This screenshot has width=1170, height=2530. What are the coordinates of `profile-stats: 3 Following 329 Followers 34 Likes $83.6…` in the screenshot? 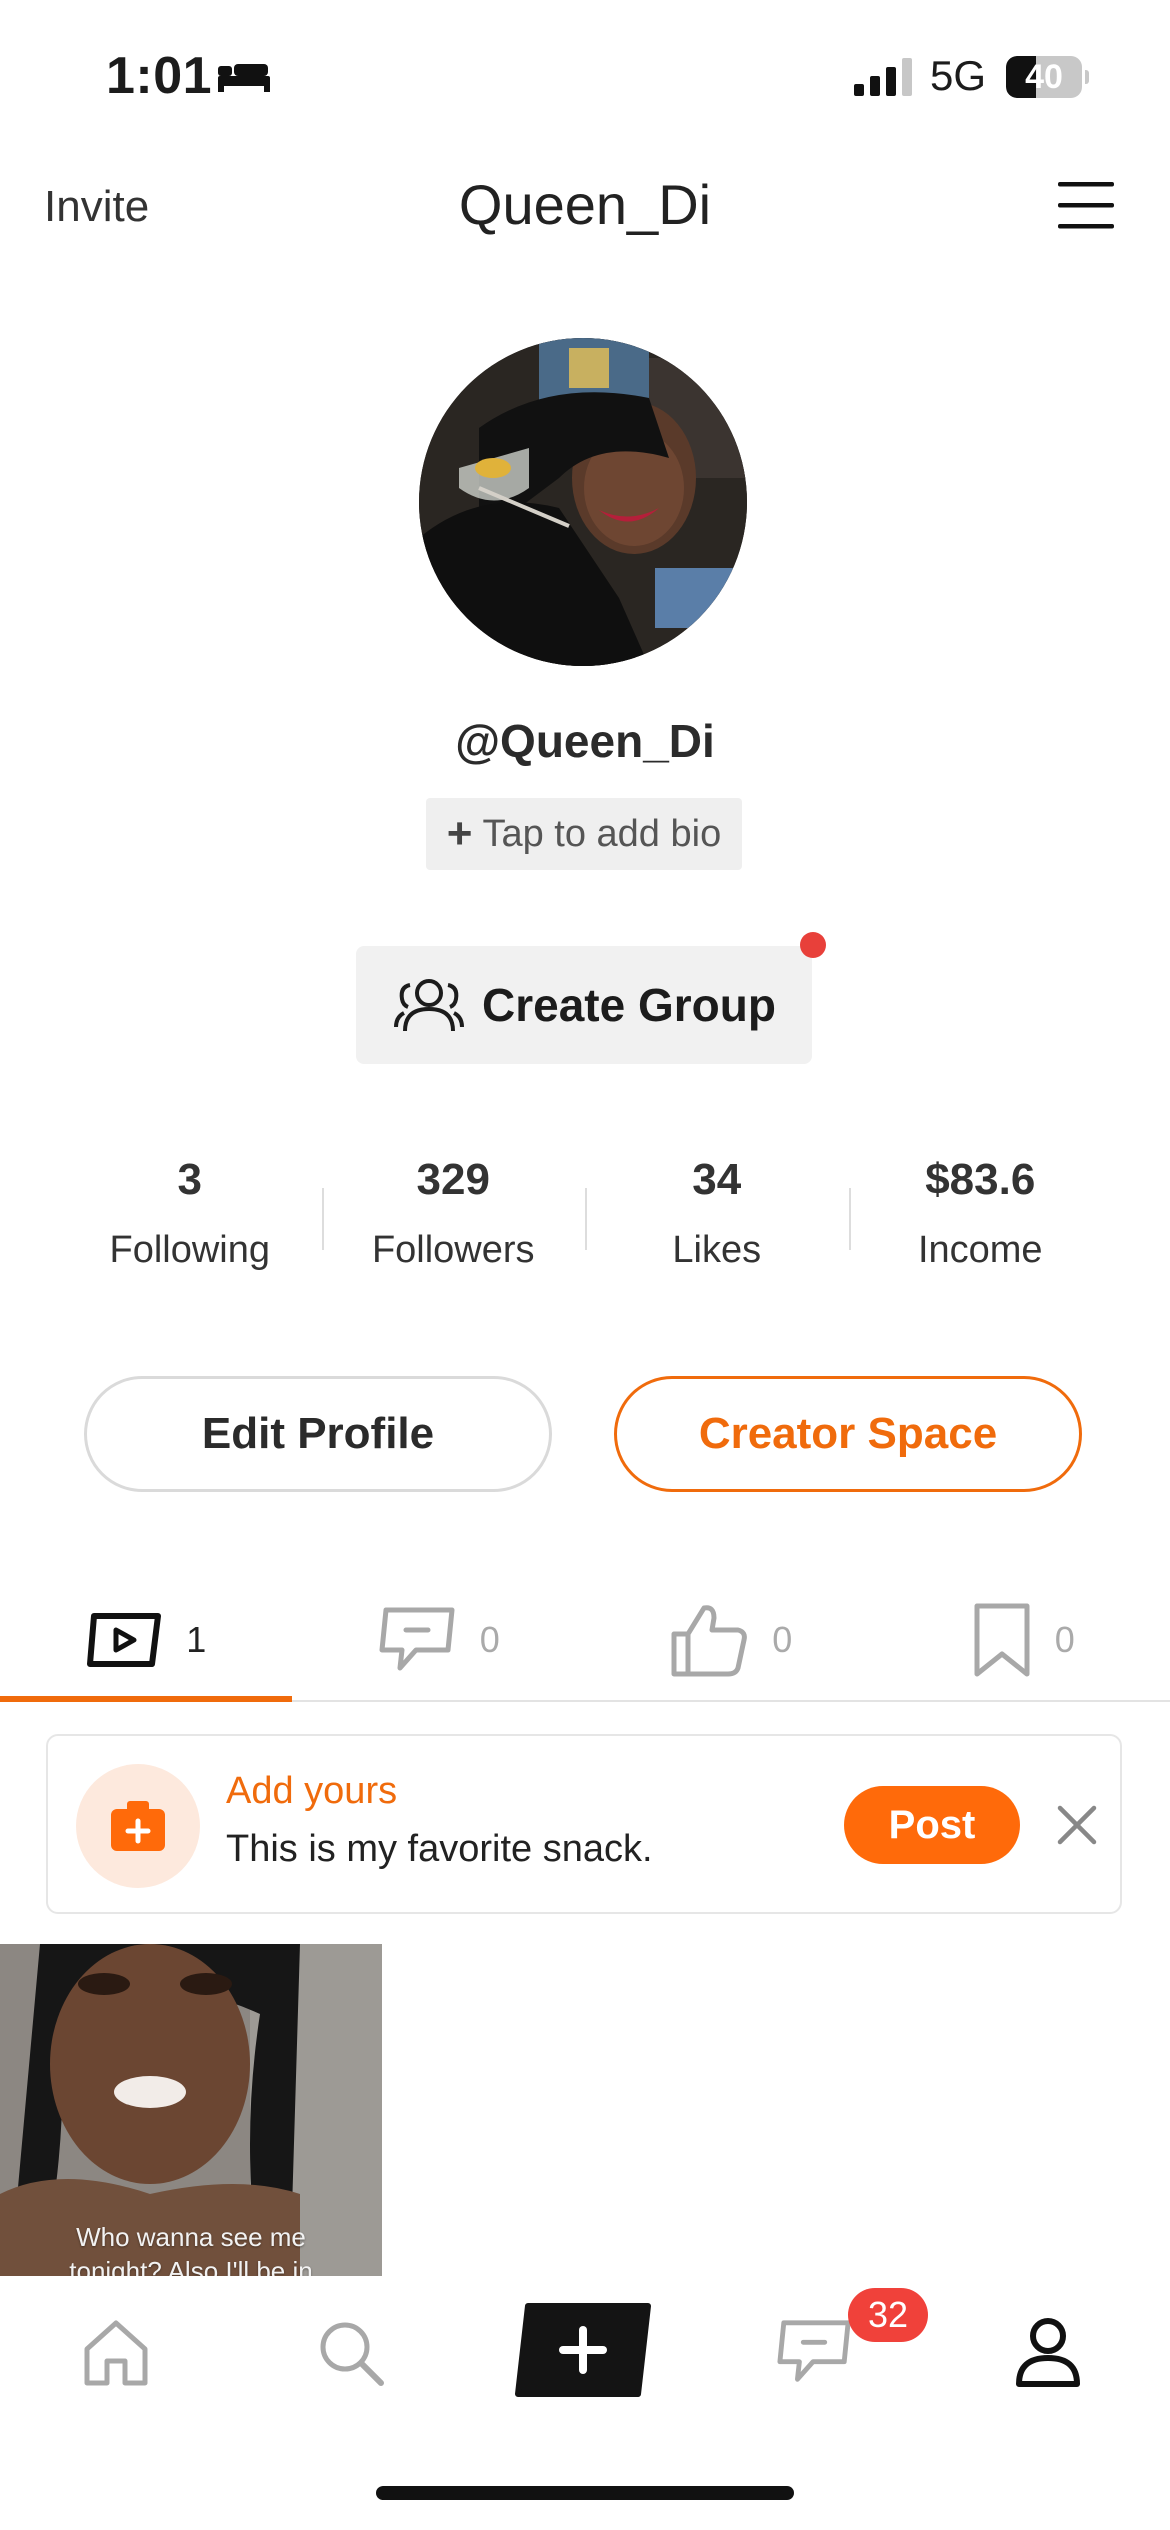 It's located at (585, 1220).